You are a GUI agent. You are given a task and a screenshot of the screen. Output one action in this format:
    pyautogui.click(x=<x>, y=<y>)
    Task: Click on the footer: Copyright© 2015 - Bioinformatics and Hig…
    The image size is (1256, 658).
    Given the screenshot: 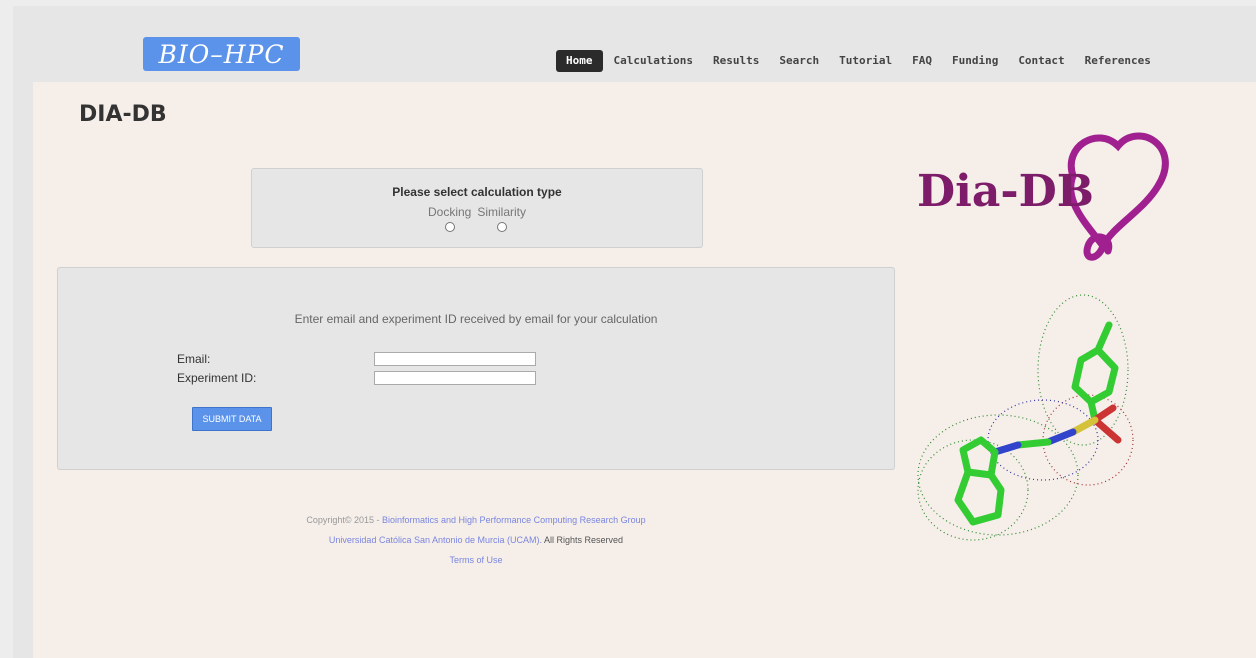 What is the action you would take?
    pyautogui.click(x=476, y=540)
    